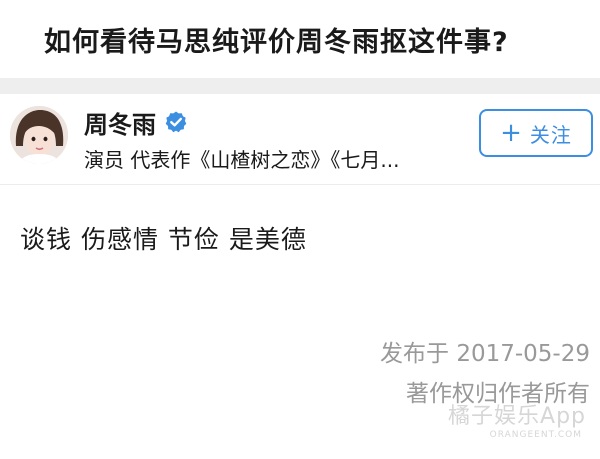 This screenshot has height=459, width=600. I want to click on watermark-url: ORANGEENT.COM, so click(535, 435).